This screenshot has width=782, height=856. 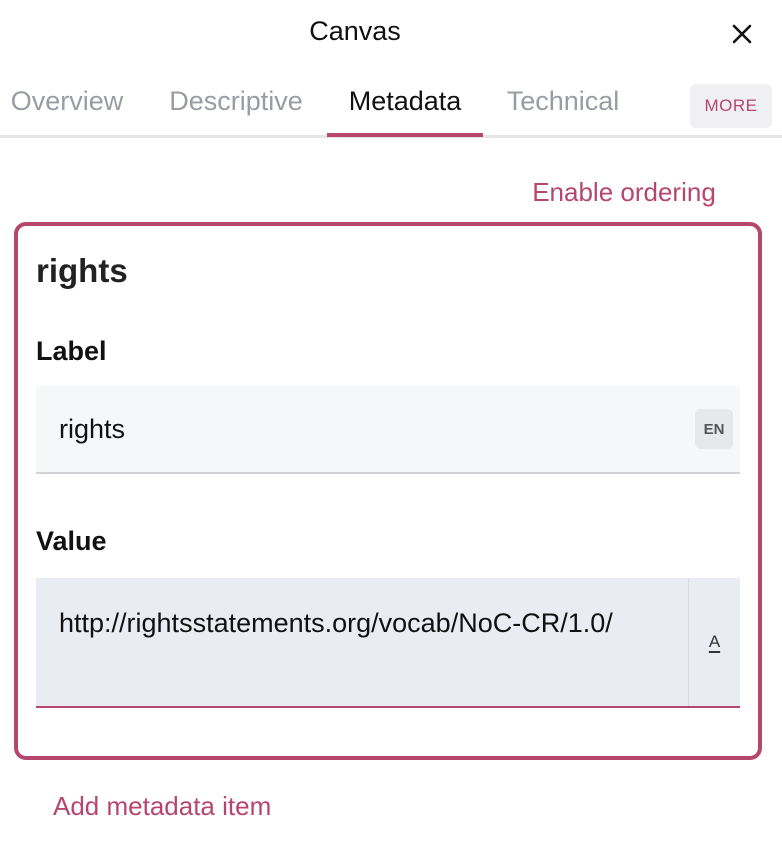 I want to click on text-format-icon: A, so click(x=714, y=641).